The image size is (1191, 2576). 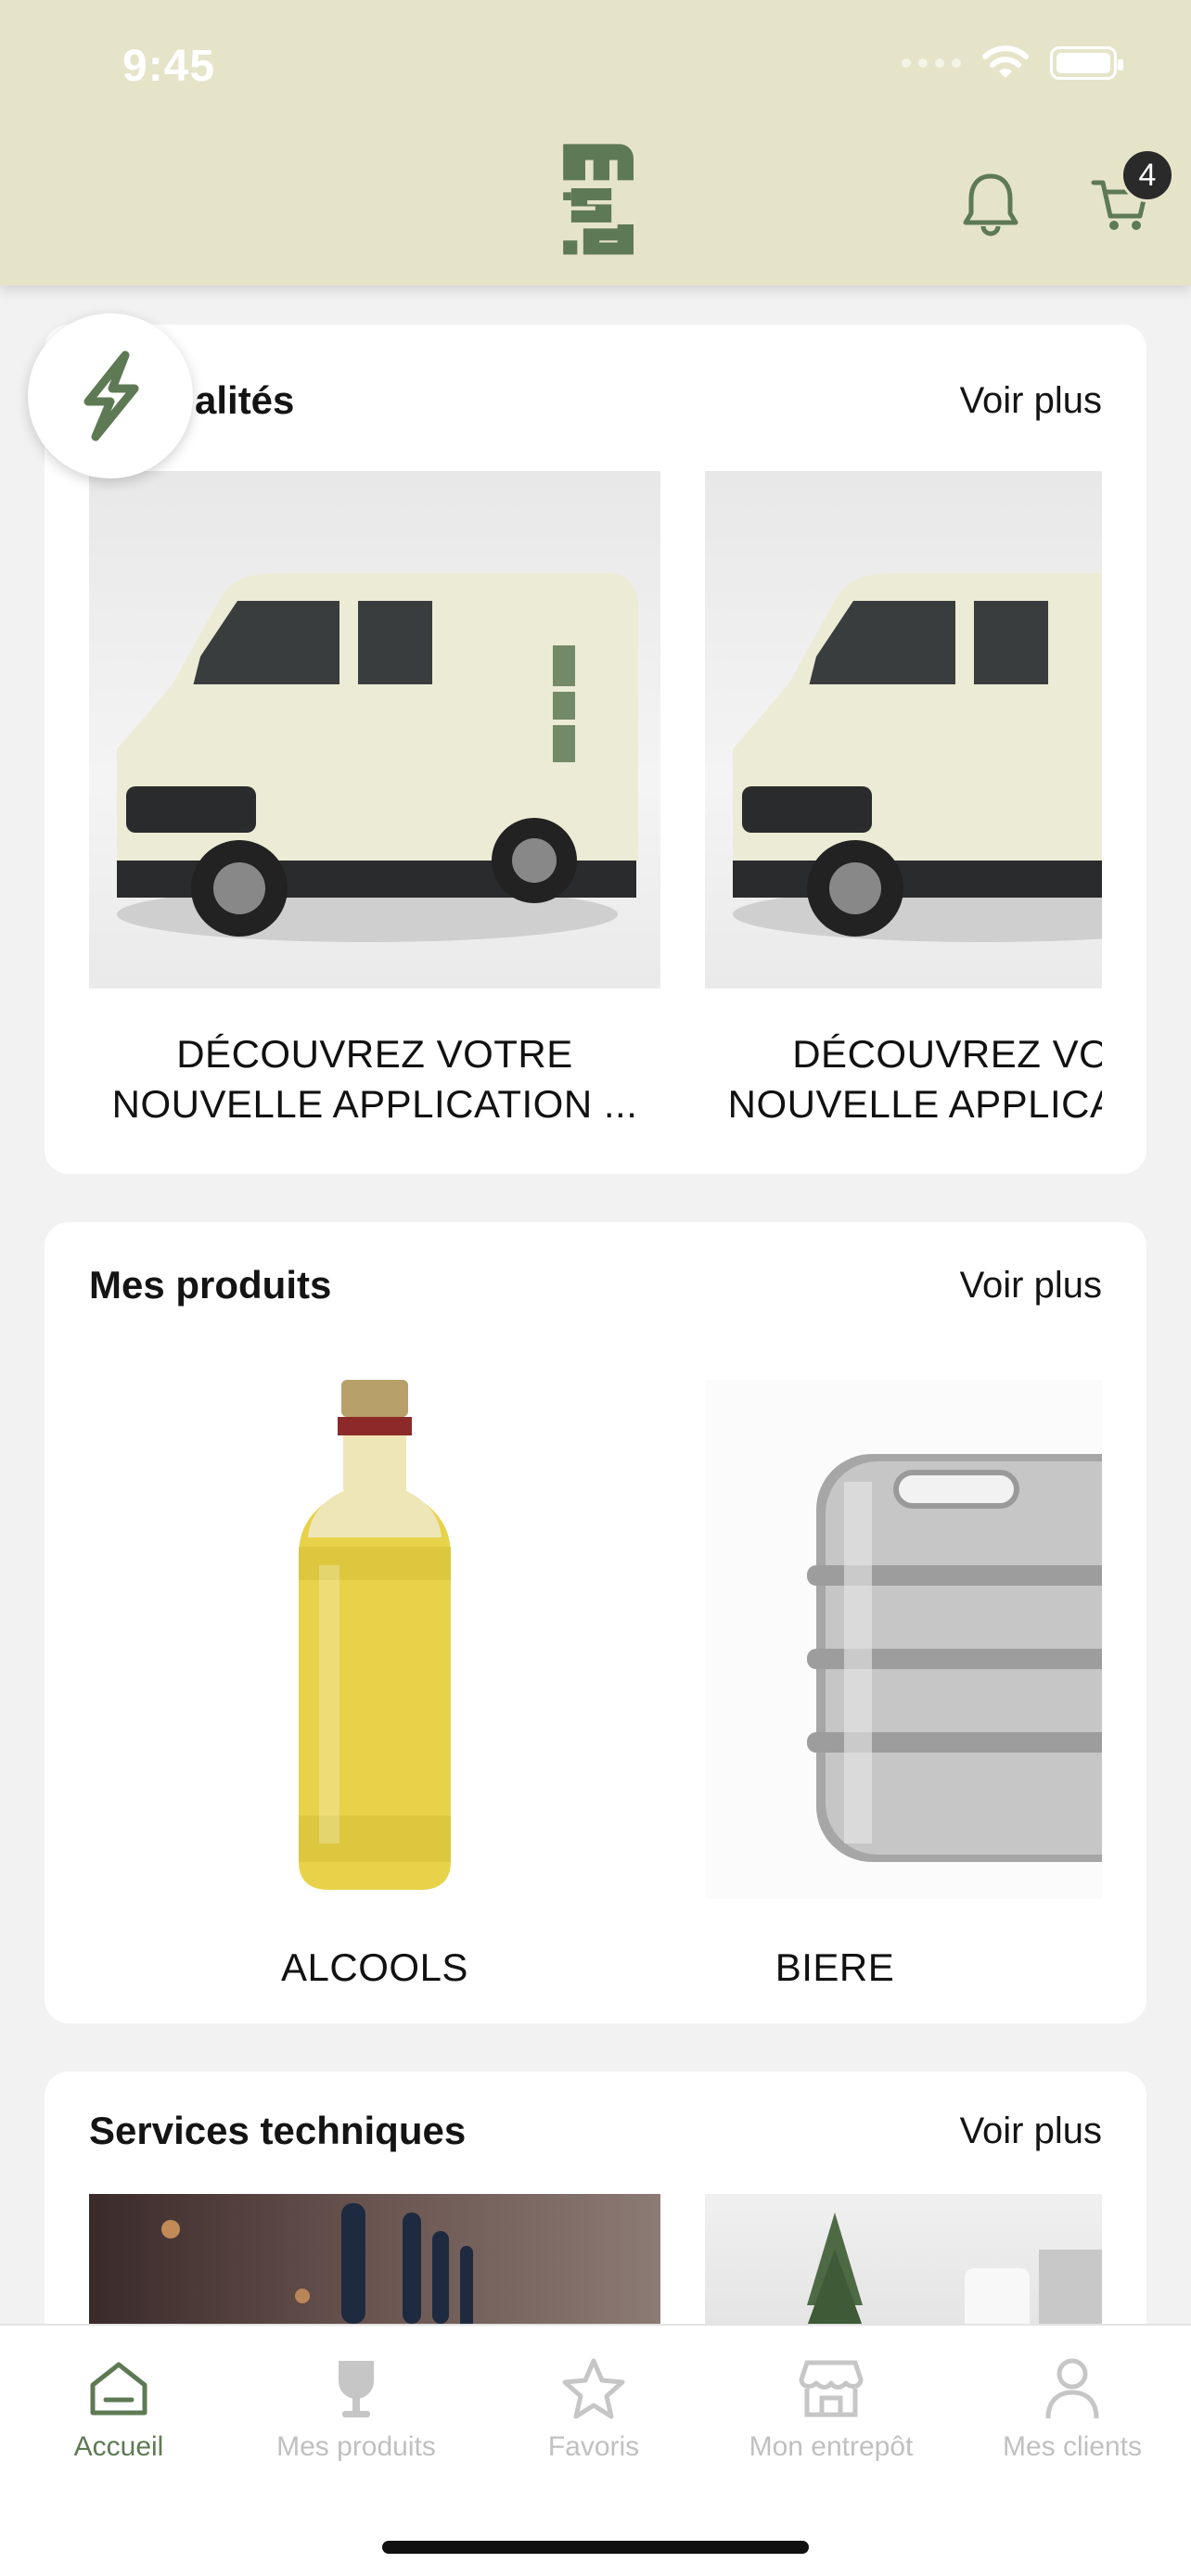 I want to click on tab-label: Accueil, so click(x=118, y=2446).